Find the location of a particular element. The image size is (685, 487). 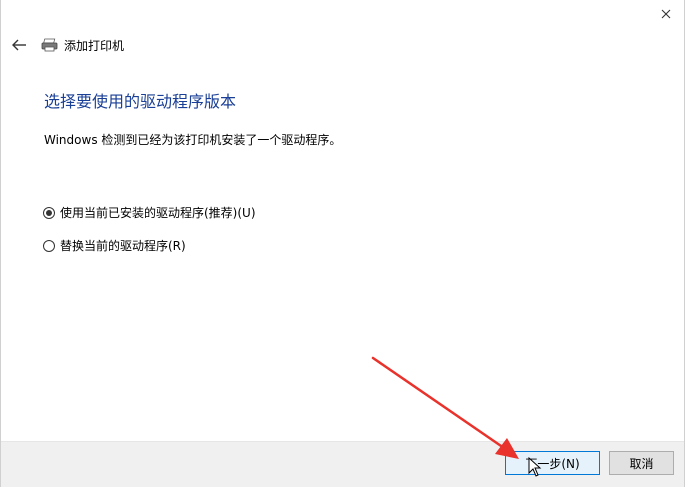

radio-label-replace: 替换当前的驱动程序(R) is located at coordinates (123, 246).